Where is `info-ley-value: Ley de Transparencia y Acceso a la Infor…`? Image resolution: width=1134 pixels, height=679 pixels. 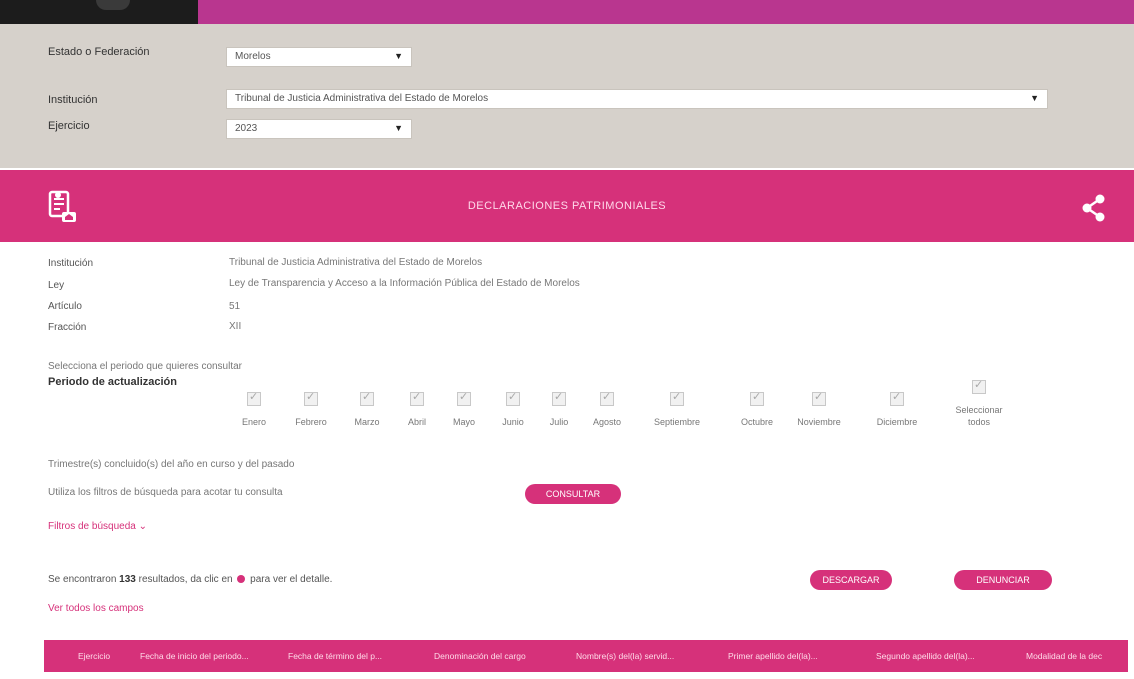
info-ley-value: Ley de Transparencia y Acceso a la Infor… is located at coordinates (404, 283).